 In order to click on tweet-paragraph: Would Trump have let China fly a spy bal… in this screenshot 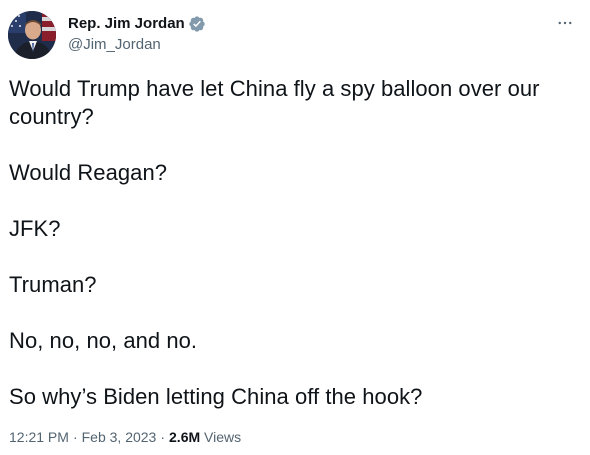, I will do `click(274, 102)`.